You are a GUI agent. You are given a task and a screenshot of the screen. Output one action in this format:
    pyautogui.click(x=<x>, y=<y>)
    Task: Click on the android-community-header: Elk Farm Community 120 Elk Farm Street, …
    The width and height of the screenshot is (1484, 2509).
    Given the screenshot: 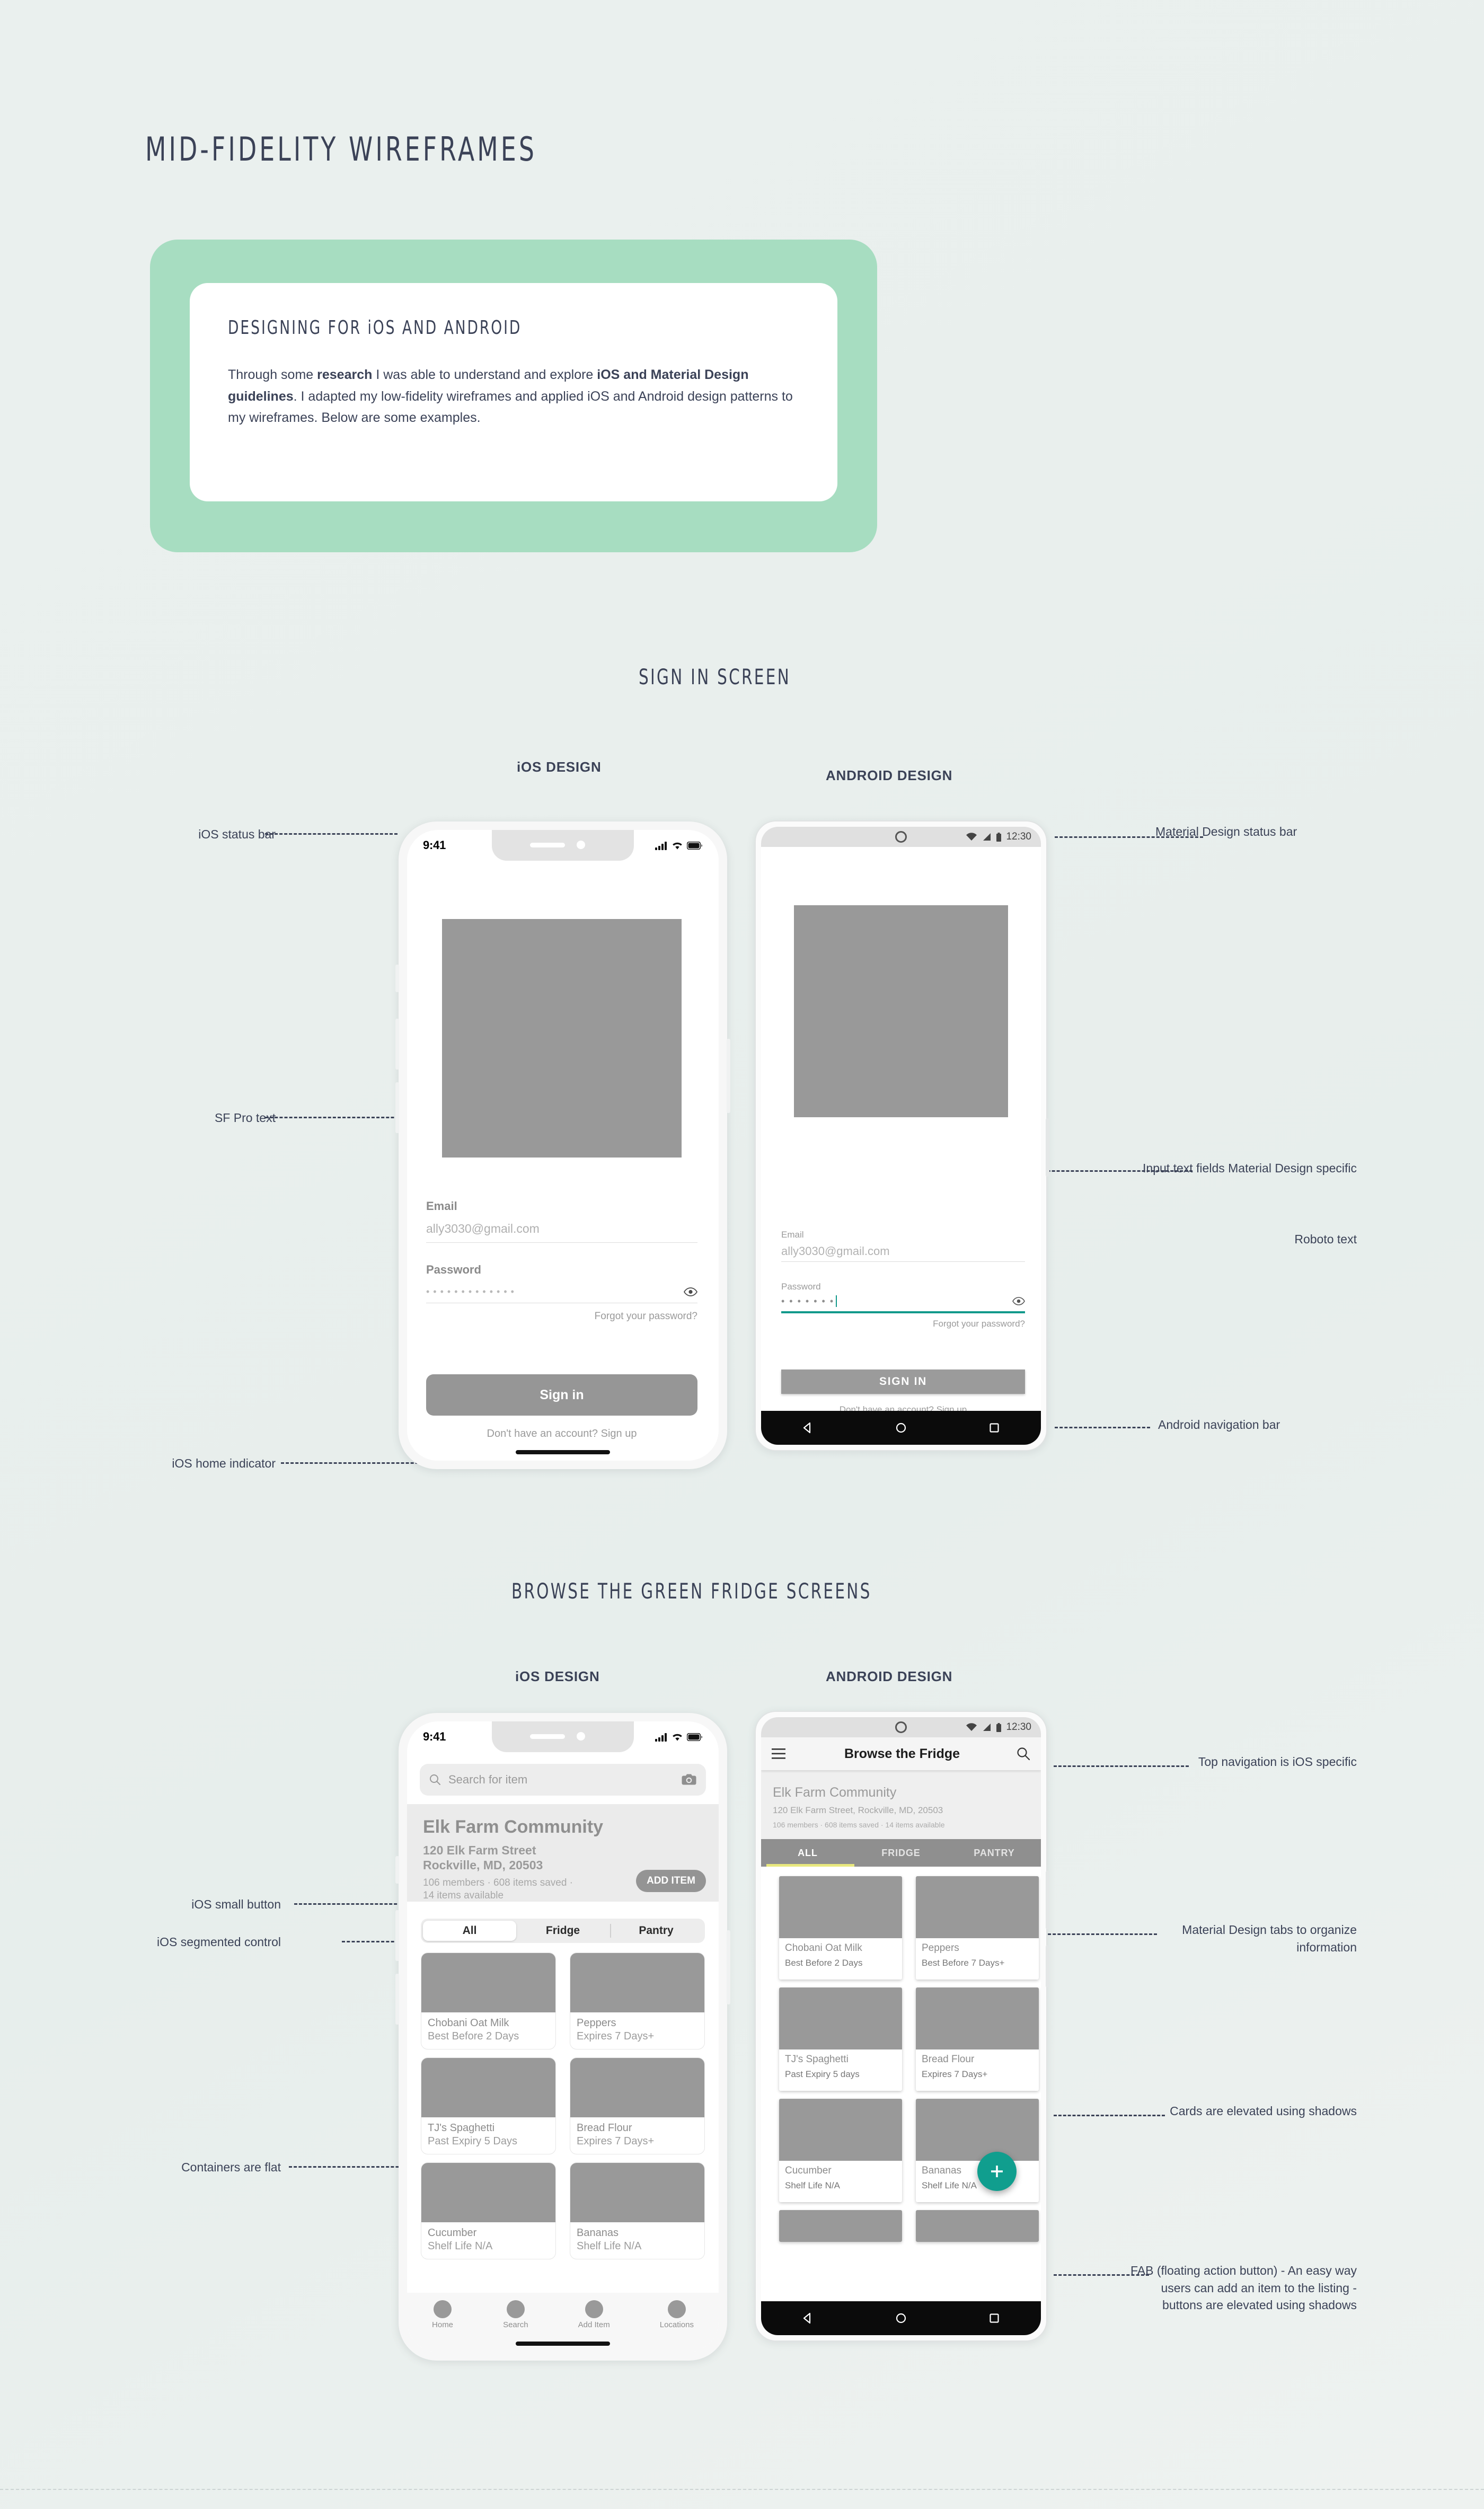 What is the action you would take?
    pyautogui.click(x=901, y=1804)
    